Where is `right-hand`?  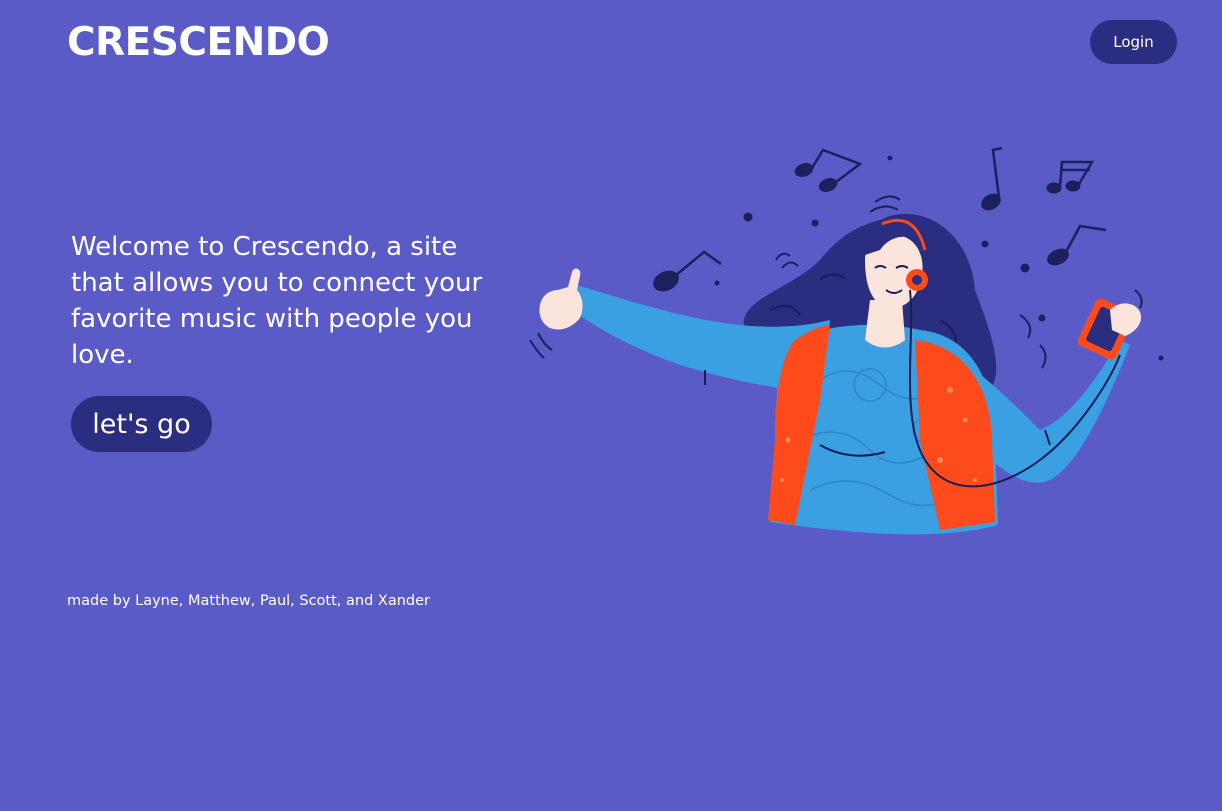 right-hand is located at coordinates (1126, 319).